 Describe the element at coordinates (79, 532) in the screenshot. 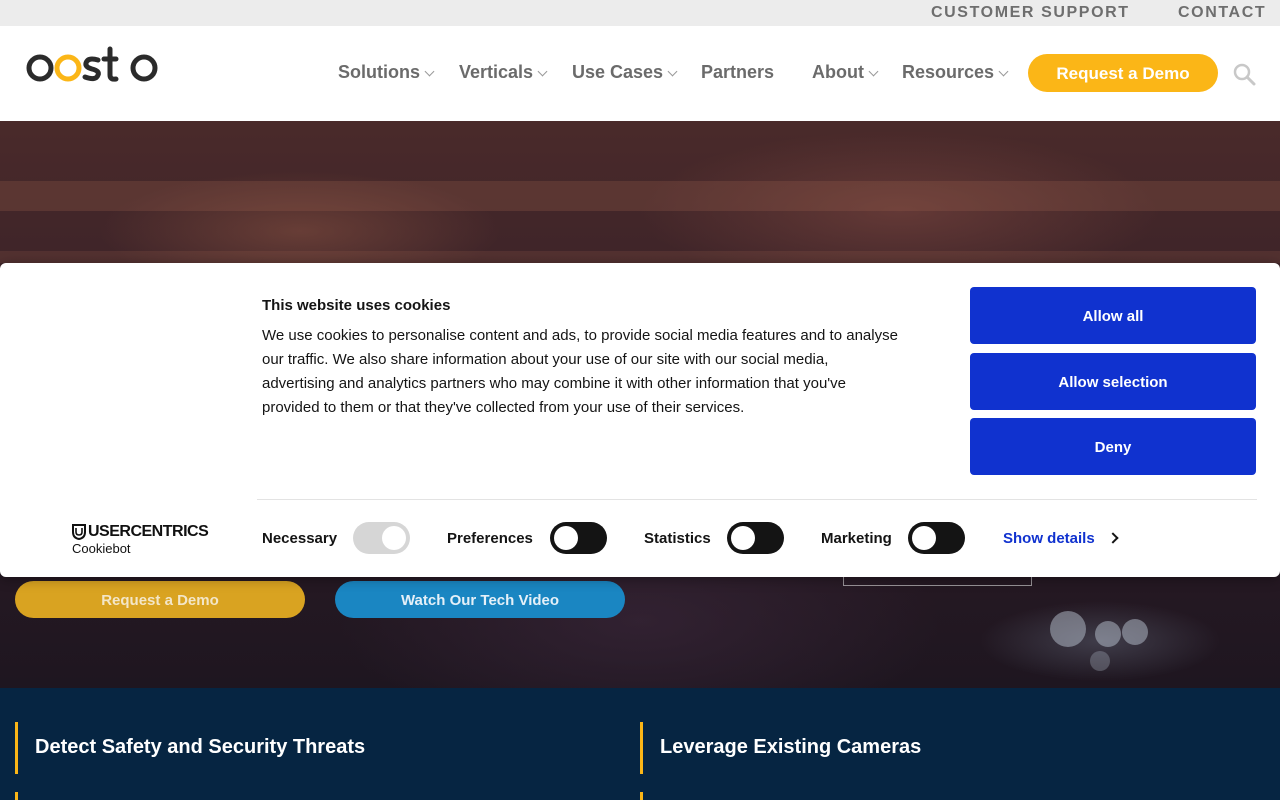

I see `shield-icon` at that location.